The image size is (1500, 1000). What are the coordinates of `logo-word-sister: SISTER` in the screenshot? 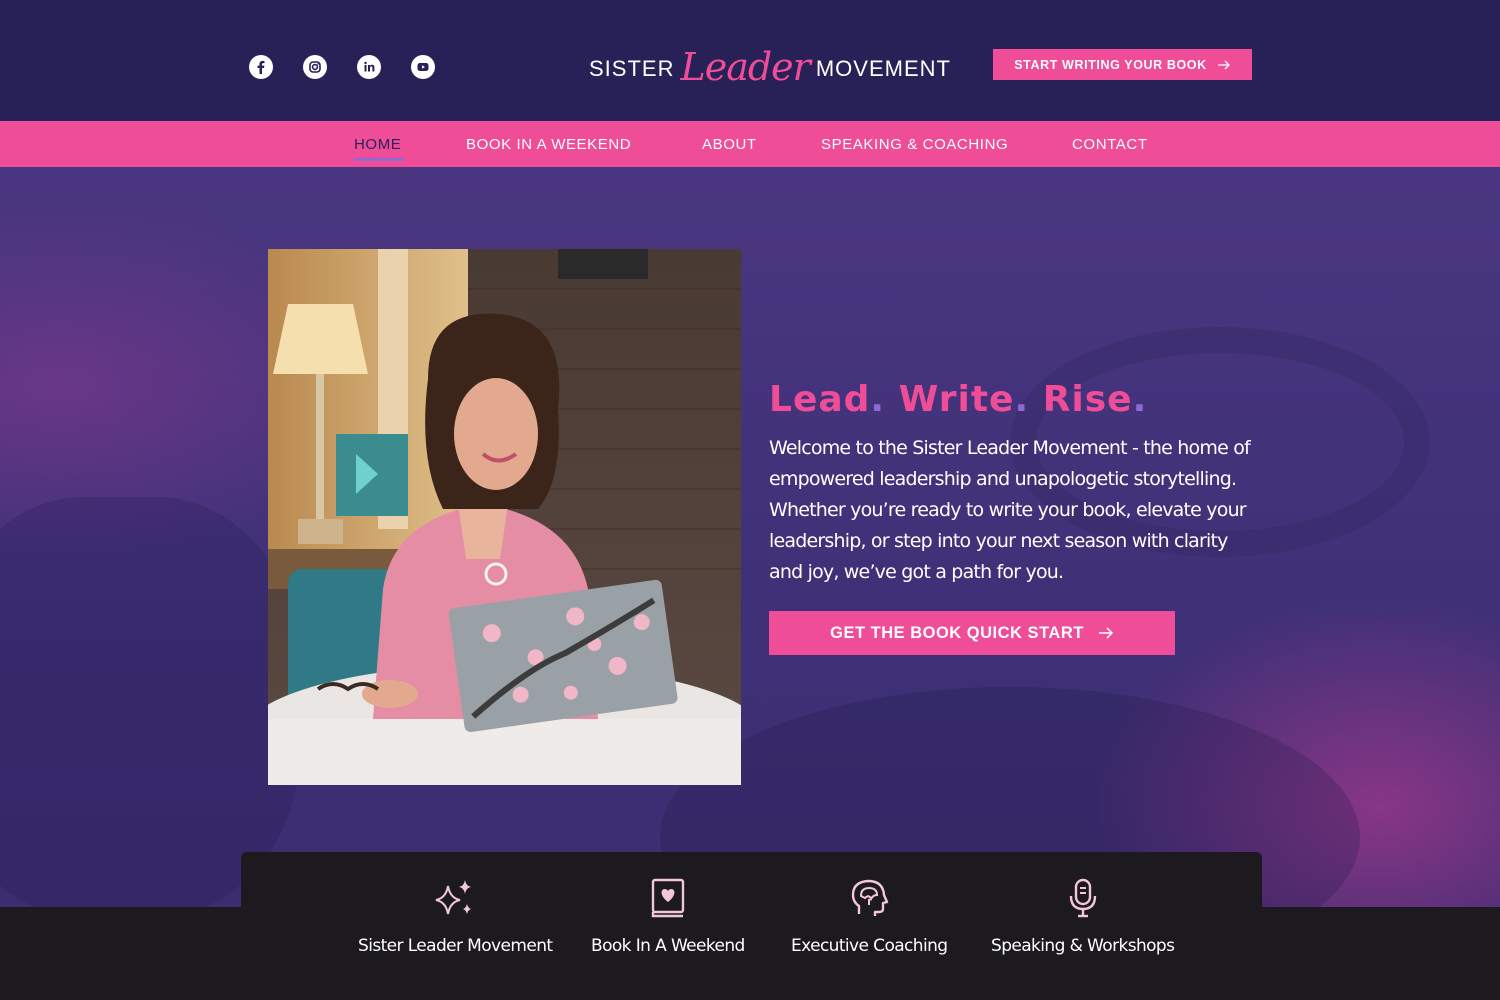 It's located at (632, 68).